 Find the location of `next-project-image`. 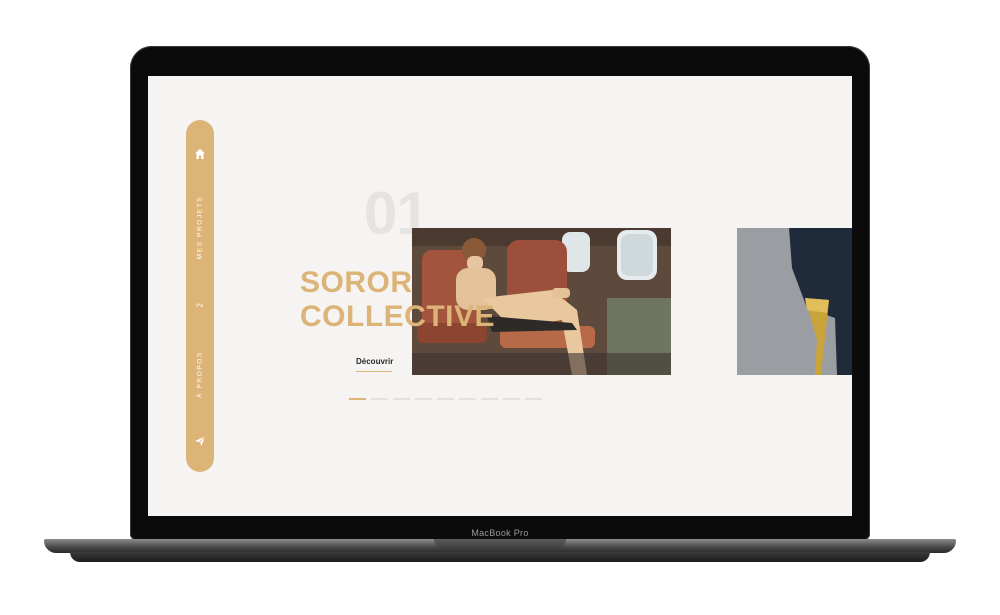

next-project-image is located at coordinates (794, 301).